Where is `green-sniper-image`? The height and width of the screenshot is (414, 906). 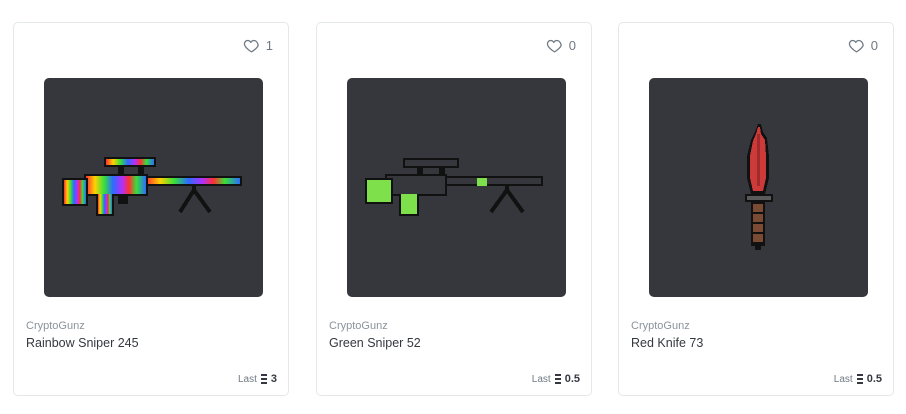 green-sniper-image is located at coordinates (454, 187).